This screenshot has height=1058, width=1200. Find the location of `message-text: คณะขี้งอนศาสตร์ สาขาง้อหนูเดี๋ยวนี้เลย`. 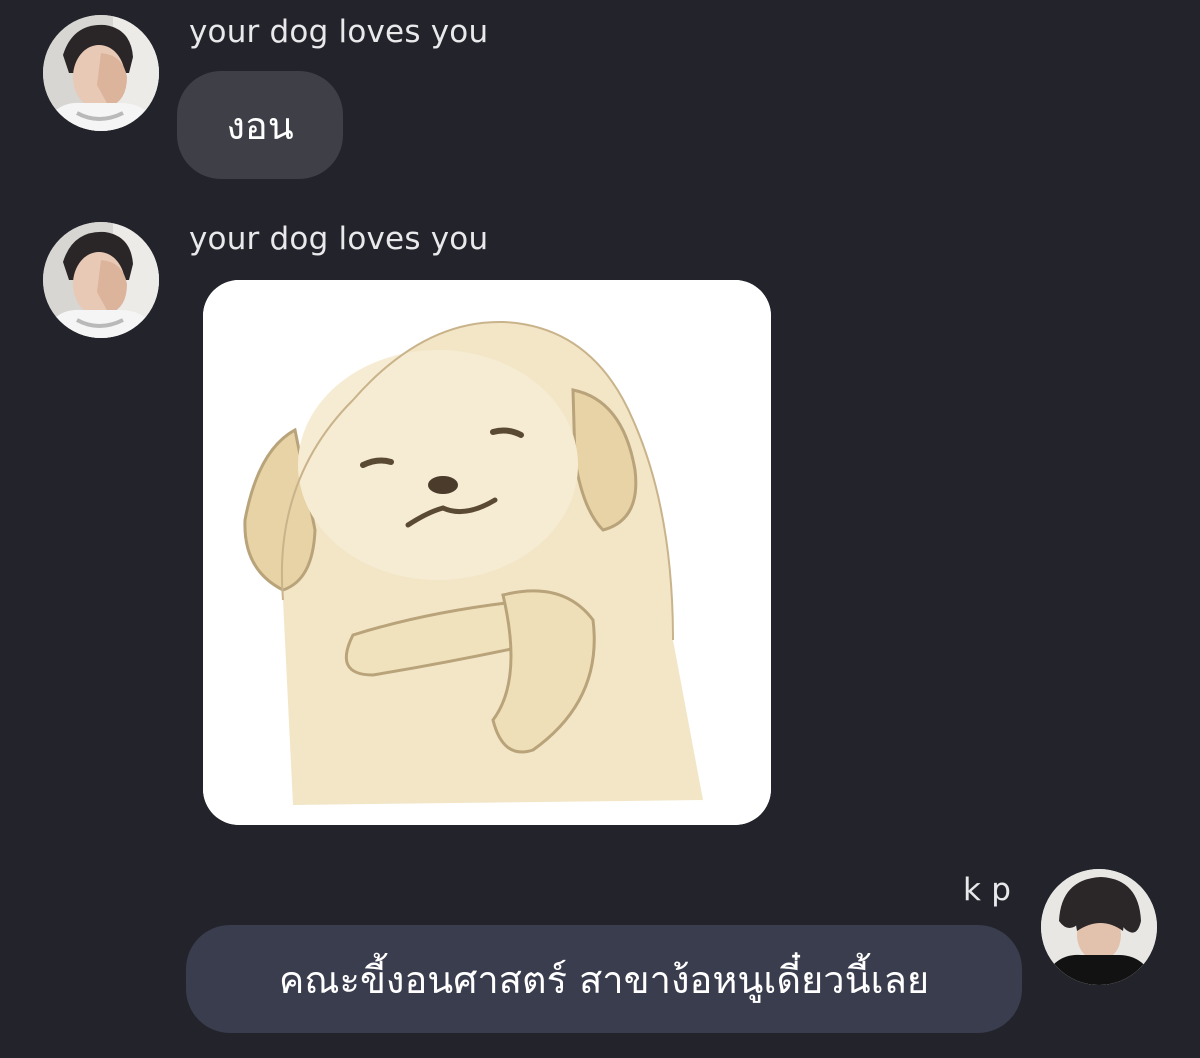

message-text: คณะขี้งอนศาสตร์ สาขาง้อหนูเดี๋ยวนี้เลย is located at coordinates (604, 979).